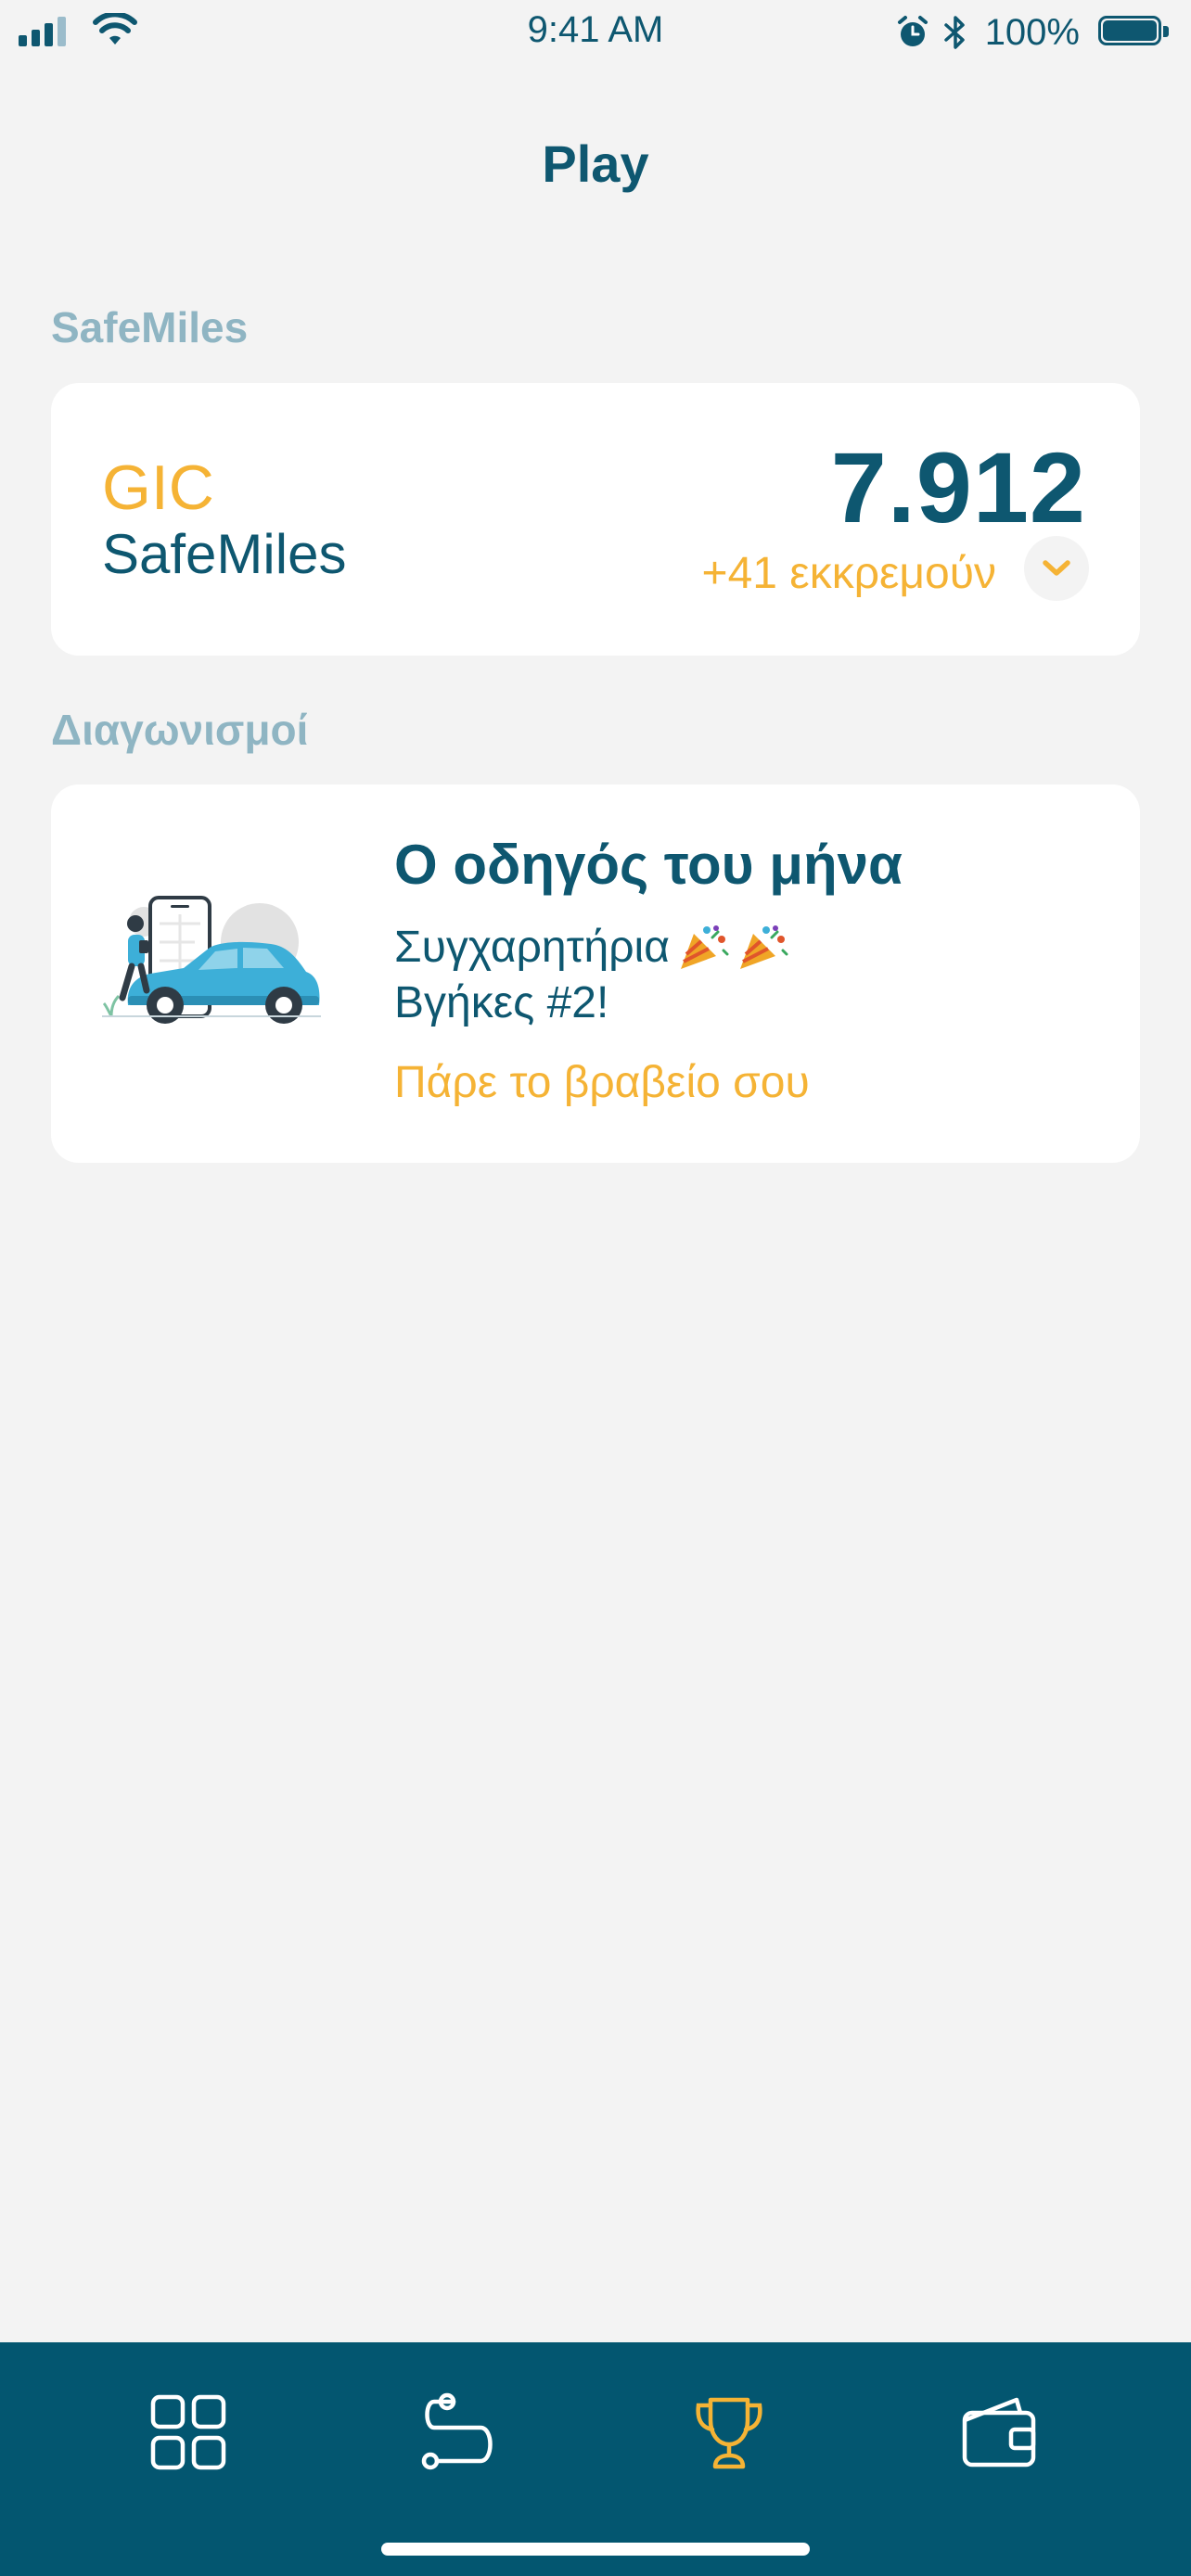 The height and width of the screenshot is (2576, 1191). Describe the element at coordinates (1134, 32) in the screenshot. I see `battery-icon` at that location.